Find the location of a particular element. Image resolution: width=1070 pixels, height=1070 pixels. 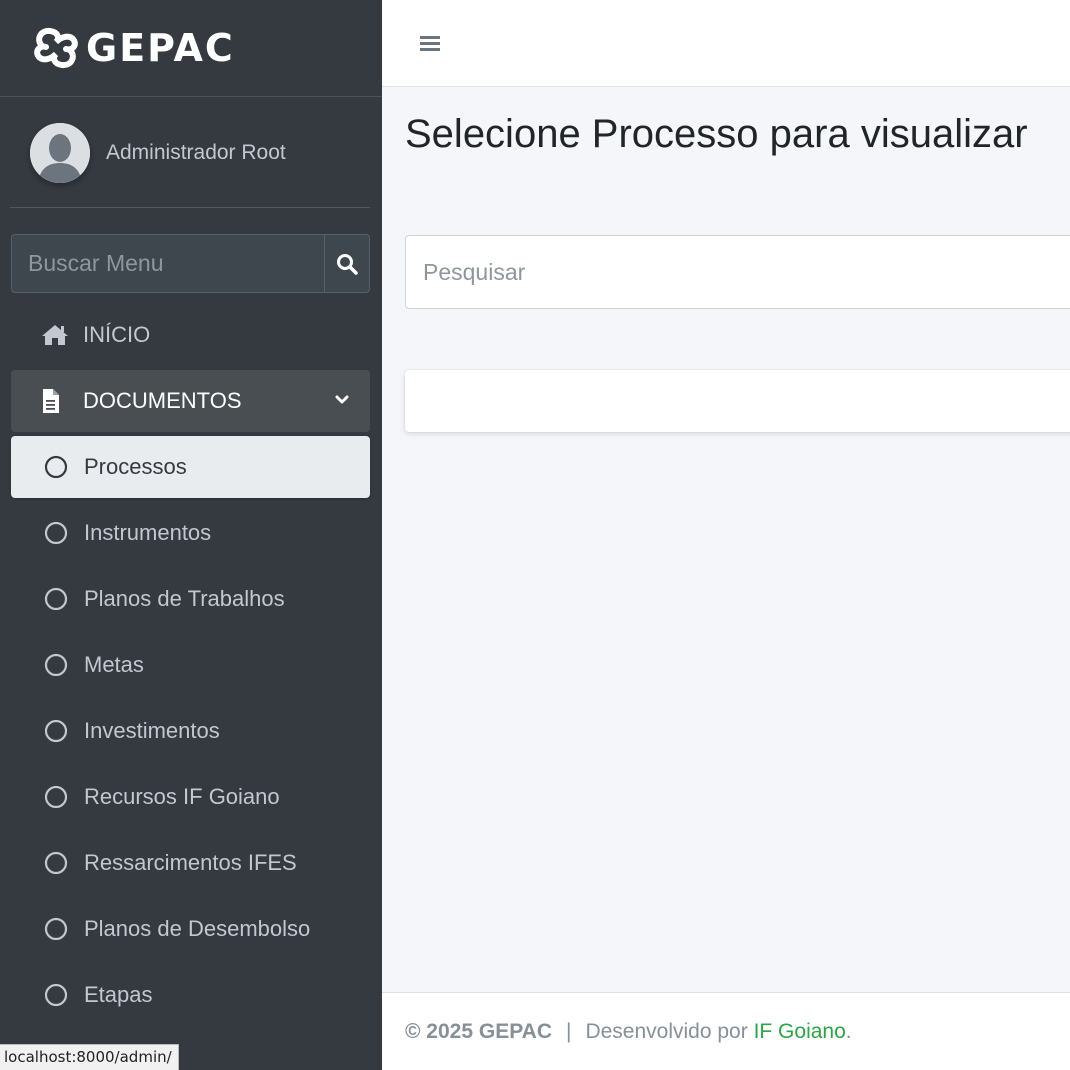

nav-subitem-etapas: Etapas is located at coordinates (190, 995).